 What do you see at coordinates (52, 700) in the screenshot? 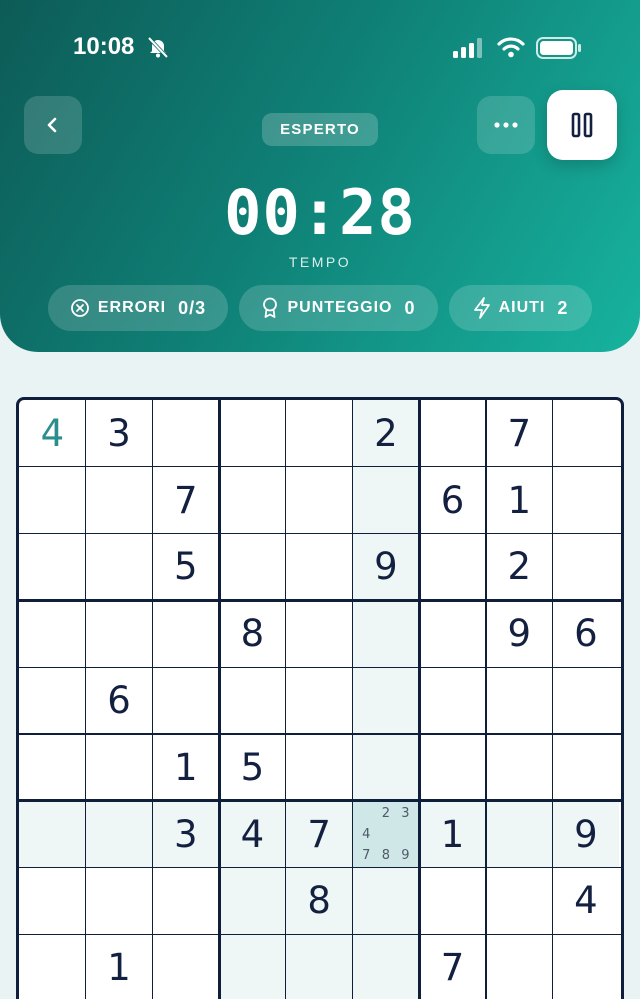
I see `sudoku-cell-r5-c1` at bounding box center [52, 700].